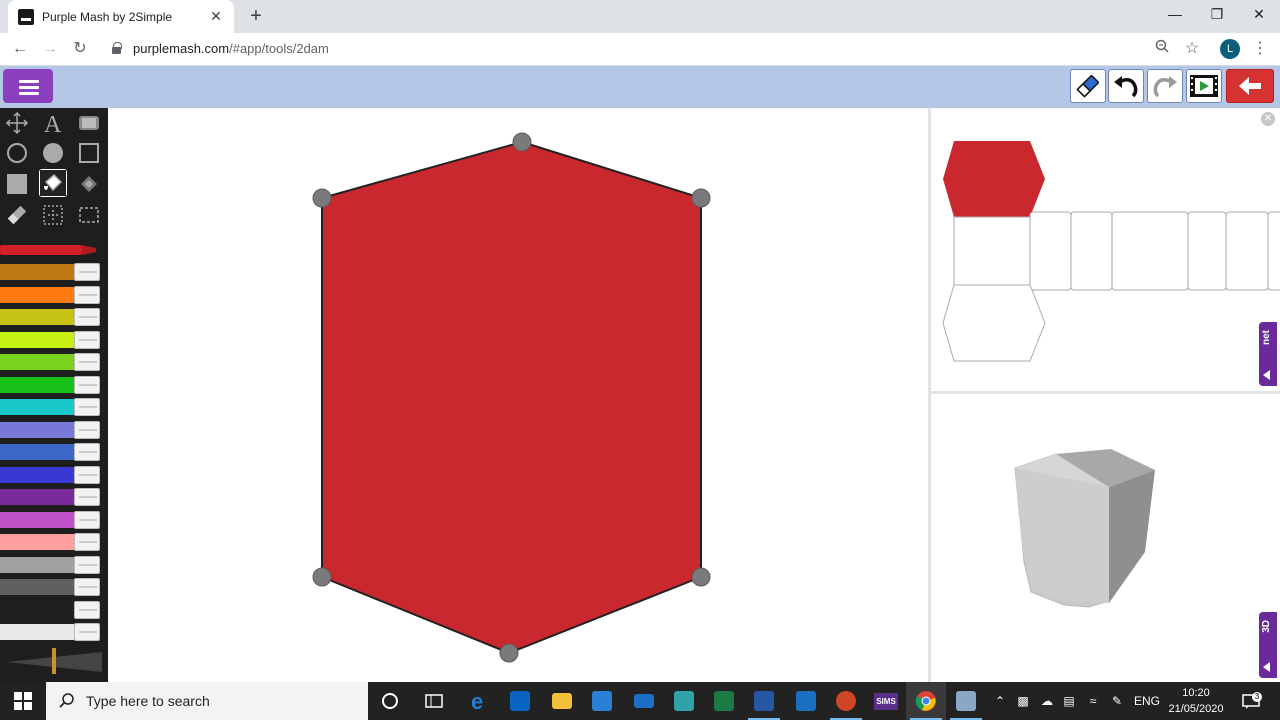 The image size is (1280, 720). What do you see at coordinates (1266, 375) in the screenshot?
I see `collapse-arrow-icon` at bounding box center [1266, 375].